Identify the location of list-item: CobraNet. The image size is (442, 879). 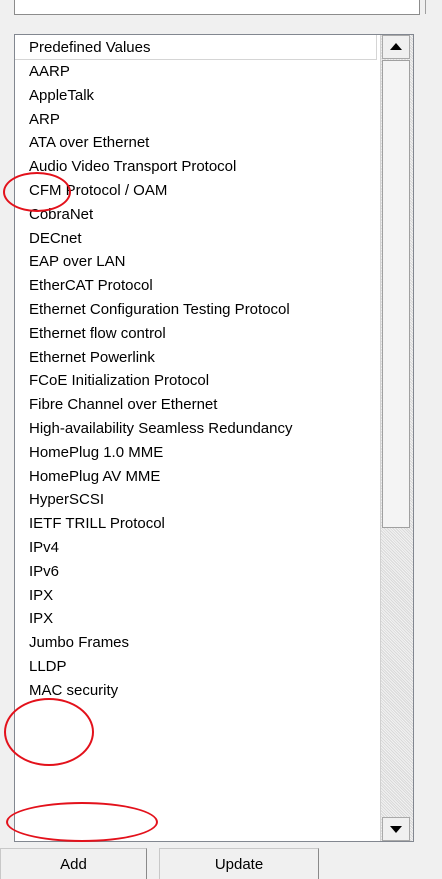
(196, 215).